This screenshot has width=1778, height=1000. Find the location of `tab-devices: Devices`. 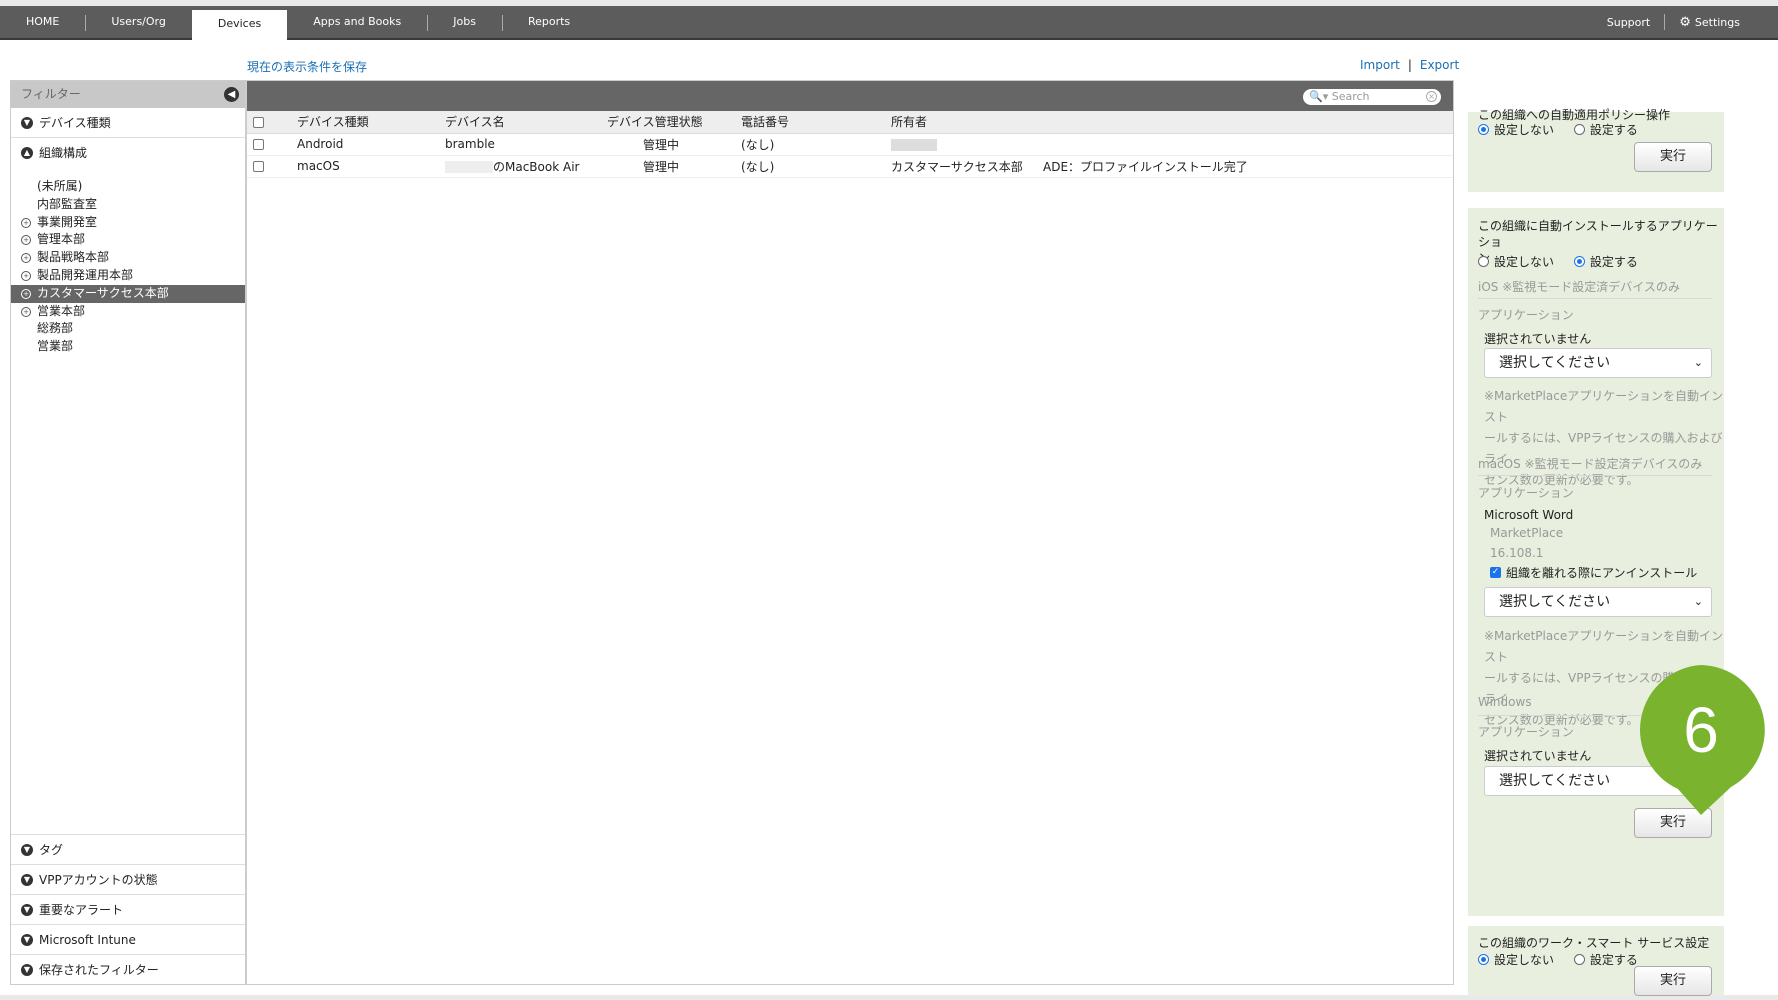

tab-devices: Devices is located at coordinates (239, 25).